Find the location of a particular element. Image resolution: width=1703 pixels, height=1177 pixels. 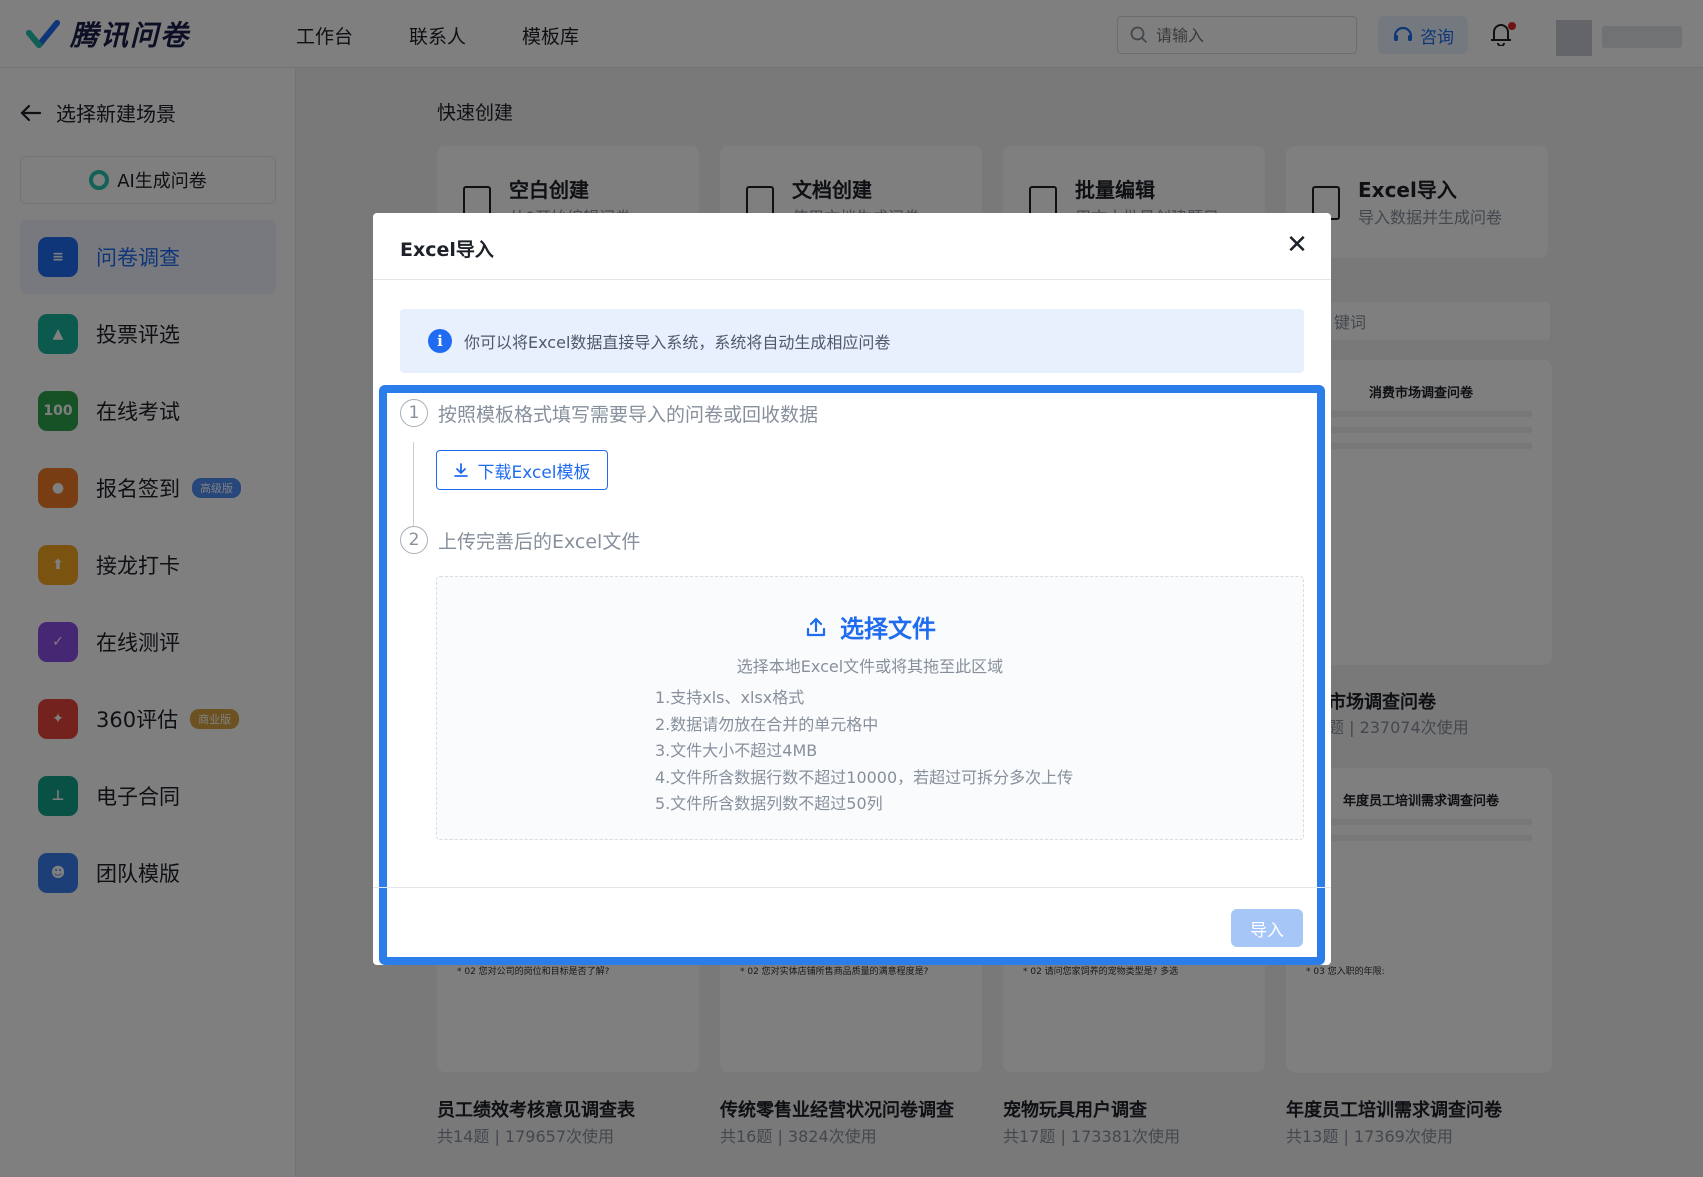

download-template-button: 下载Excel模板 is located at coordinates (522, 470).